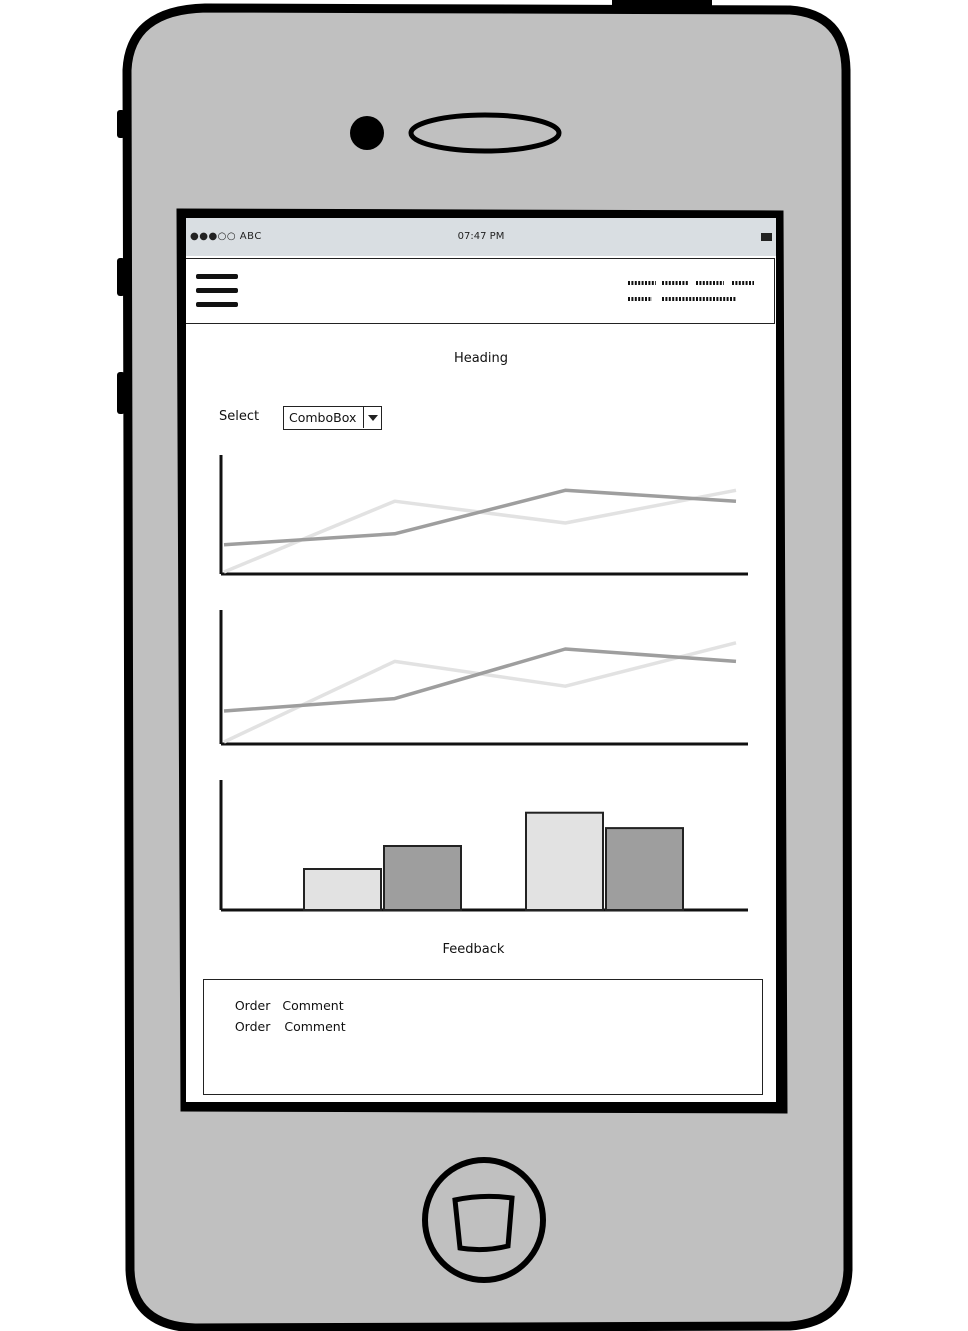 The image size is (968, 1331). I want to click on order-label: Order, so click(252, 1026).